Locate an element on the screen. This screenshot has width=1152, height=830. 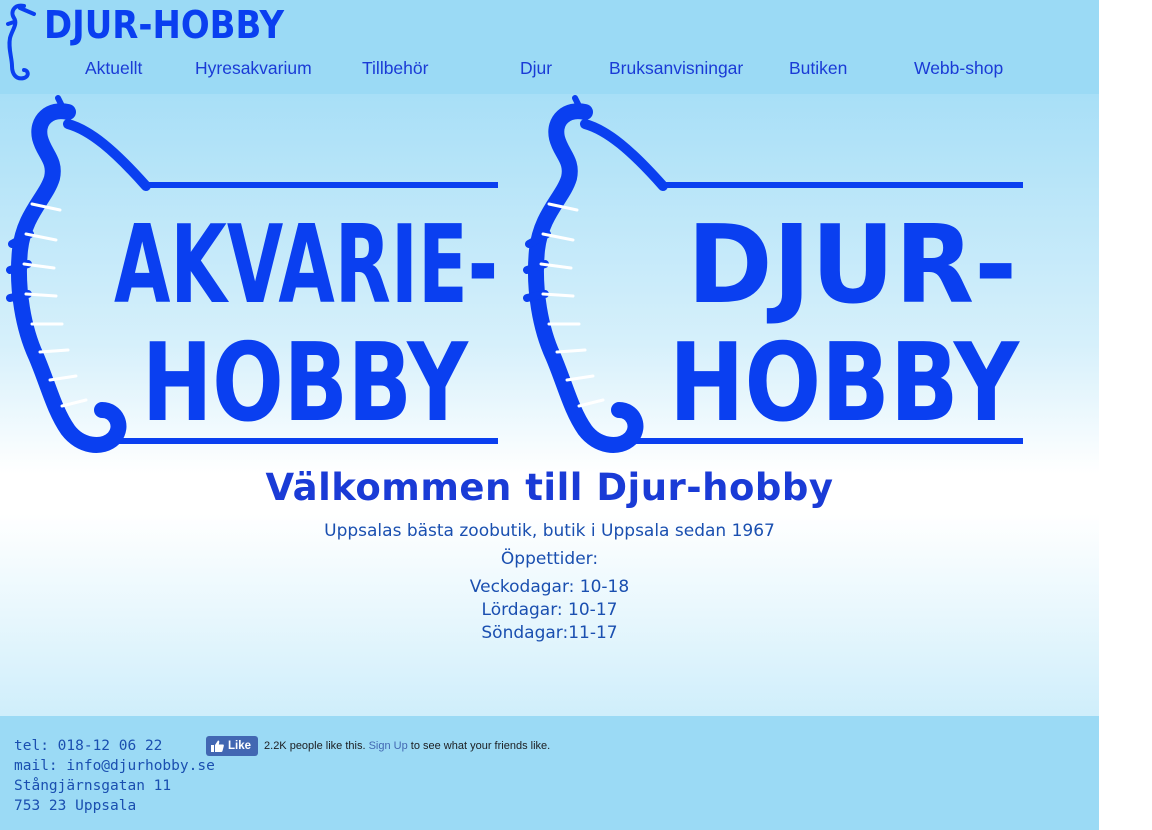
nav-djur: Djur is located at coordinates (536, 68).